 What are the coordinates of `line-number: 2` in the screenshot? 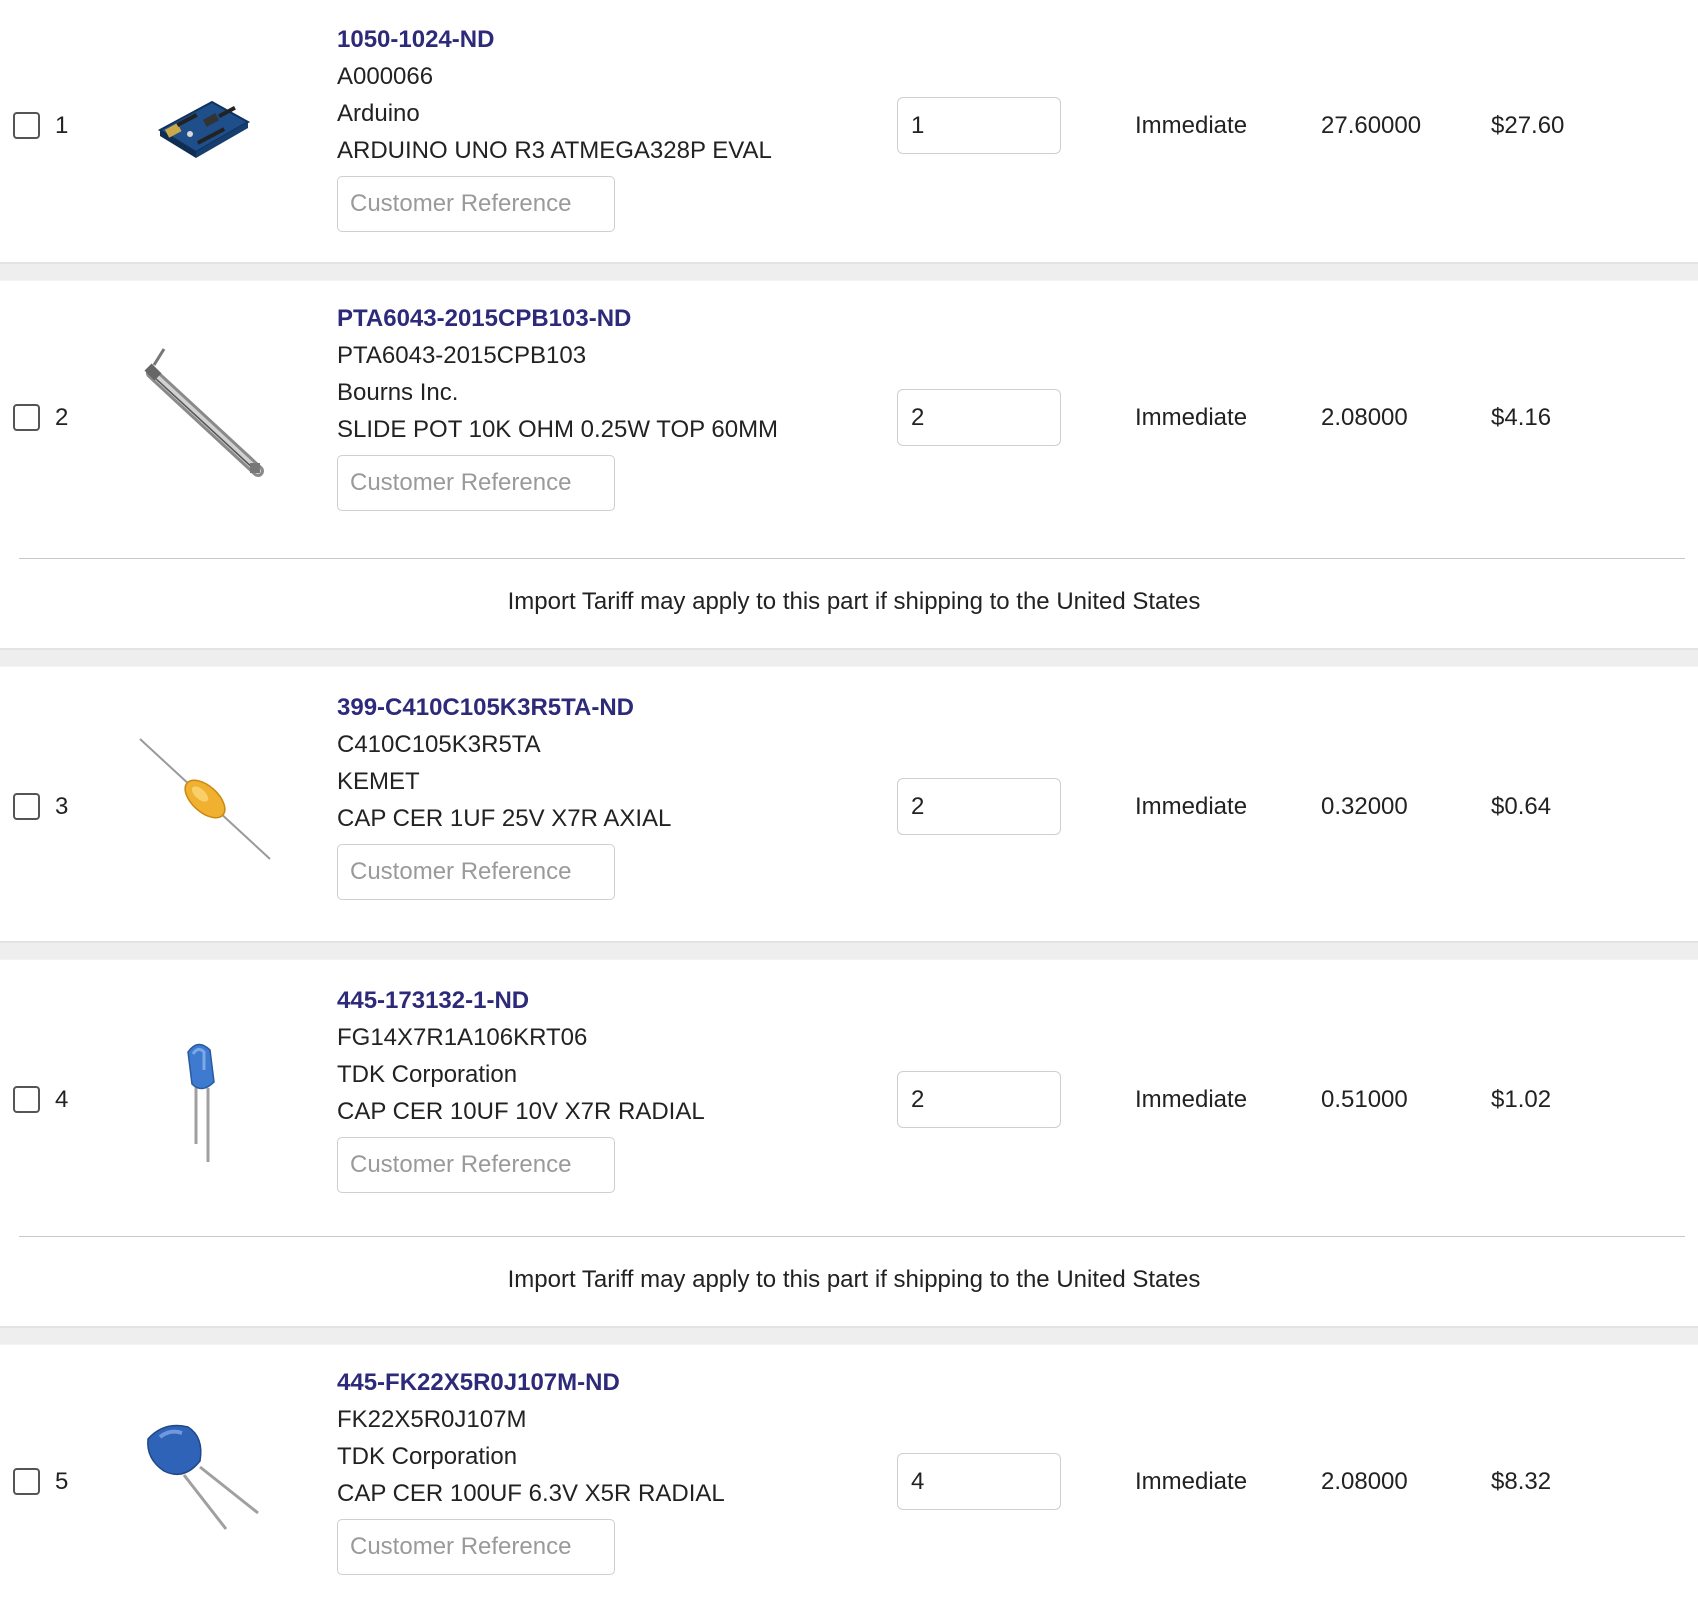 It's located at (62, 417).